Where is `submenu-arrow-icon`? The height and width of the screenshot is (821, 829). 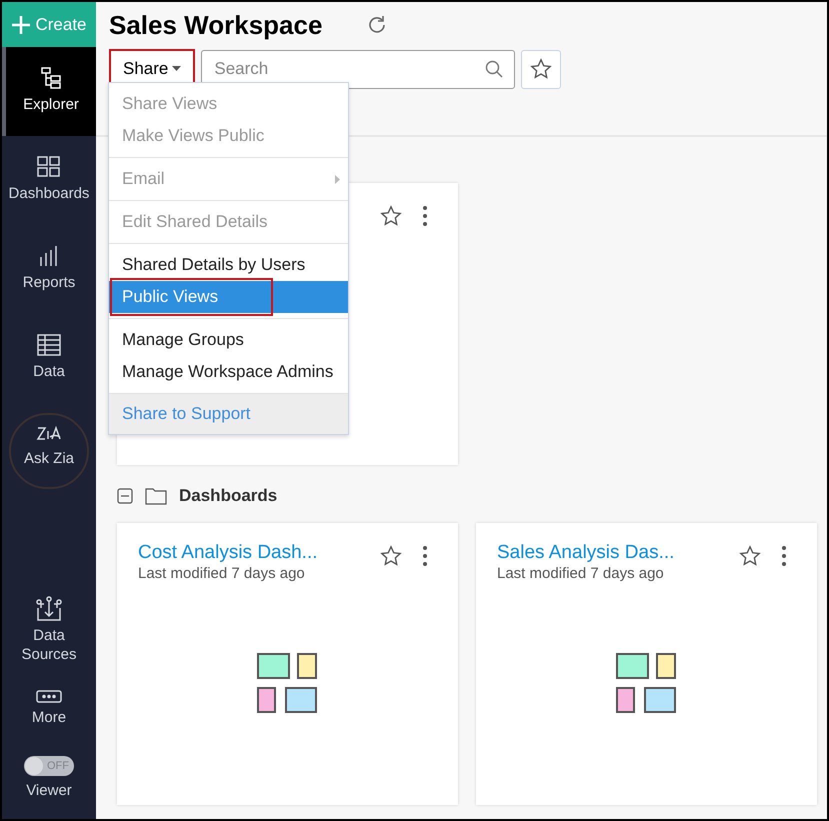
submenu-arrow-icon is located at coordinates (337, 179).